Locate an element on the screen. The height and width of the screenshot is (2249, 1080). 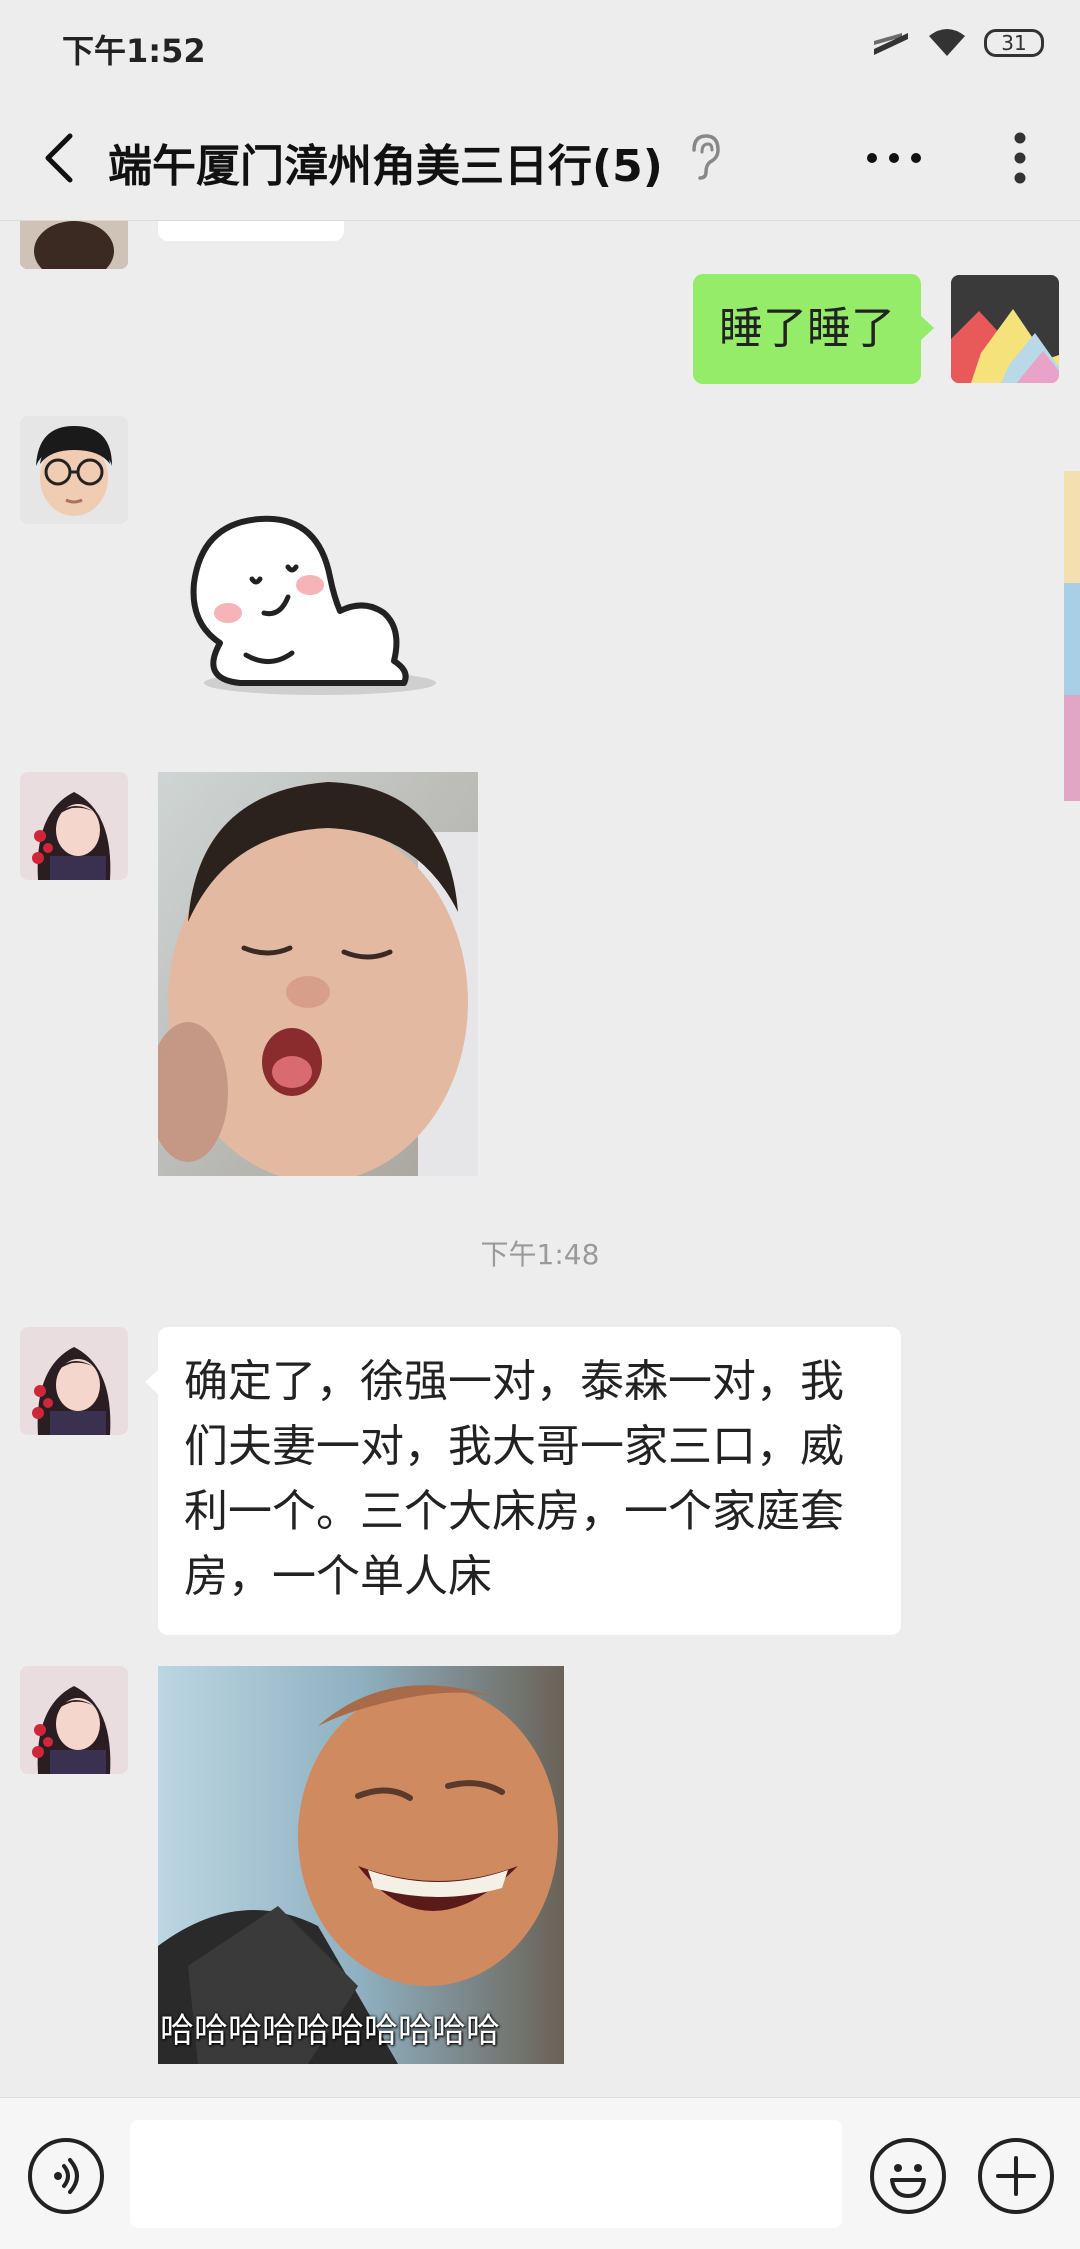
plus-icon is located at coordinates (1016, 2176).